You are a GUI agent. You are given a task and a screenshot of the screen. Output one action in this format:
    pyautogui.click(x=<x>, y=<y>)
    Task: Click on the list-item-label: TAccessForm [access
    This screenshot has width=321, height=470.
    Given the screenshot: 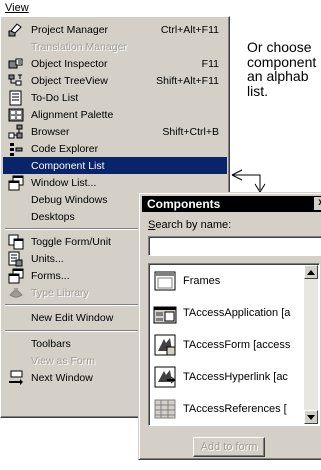 What is the action you would take?
    pyautogui.click(x=237, y=345)
    